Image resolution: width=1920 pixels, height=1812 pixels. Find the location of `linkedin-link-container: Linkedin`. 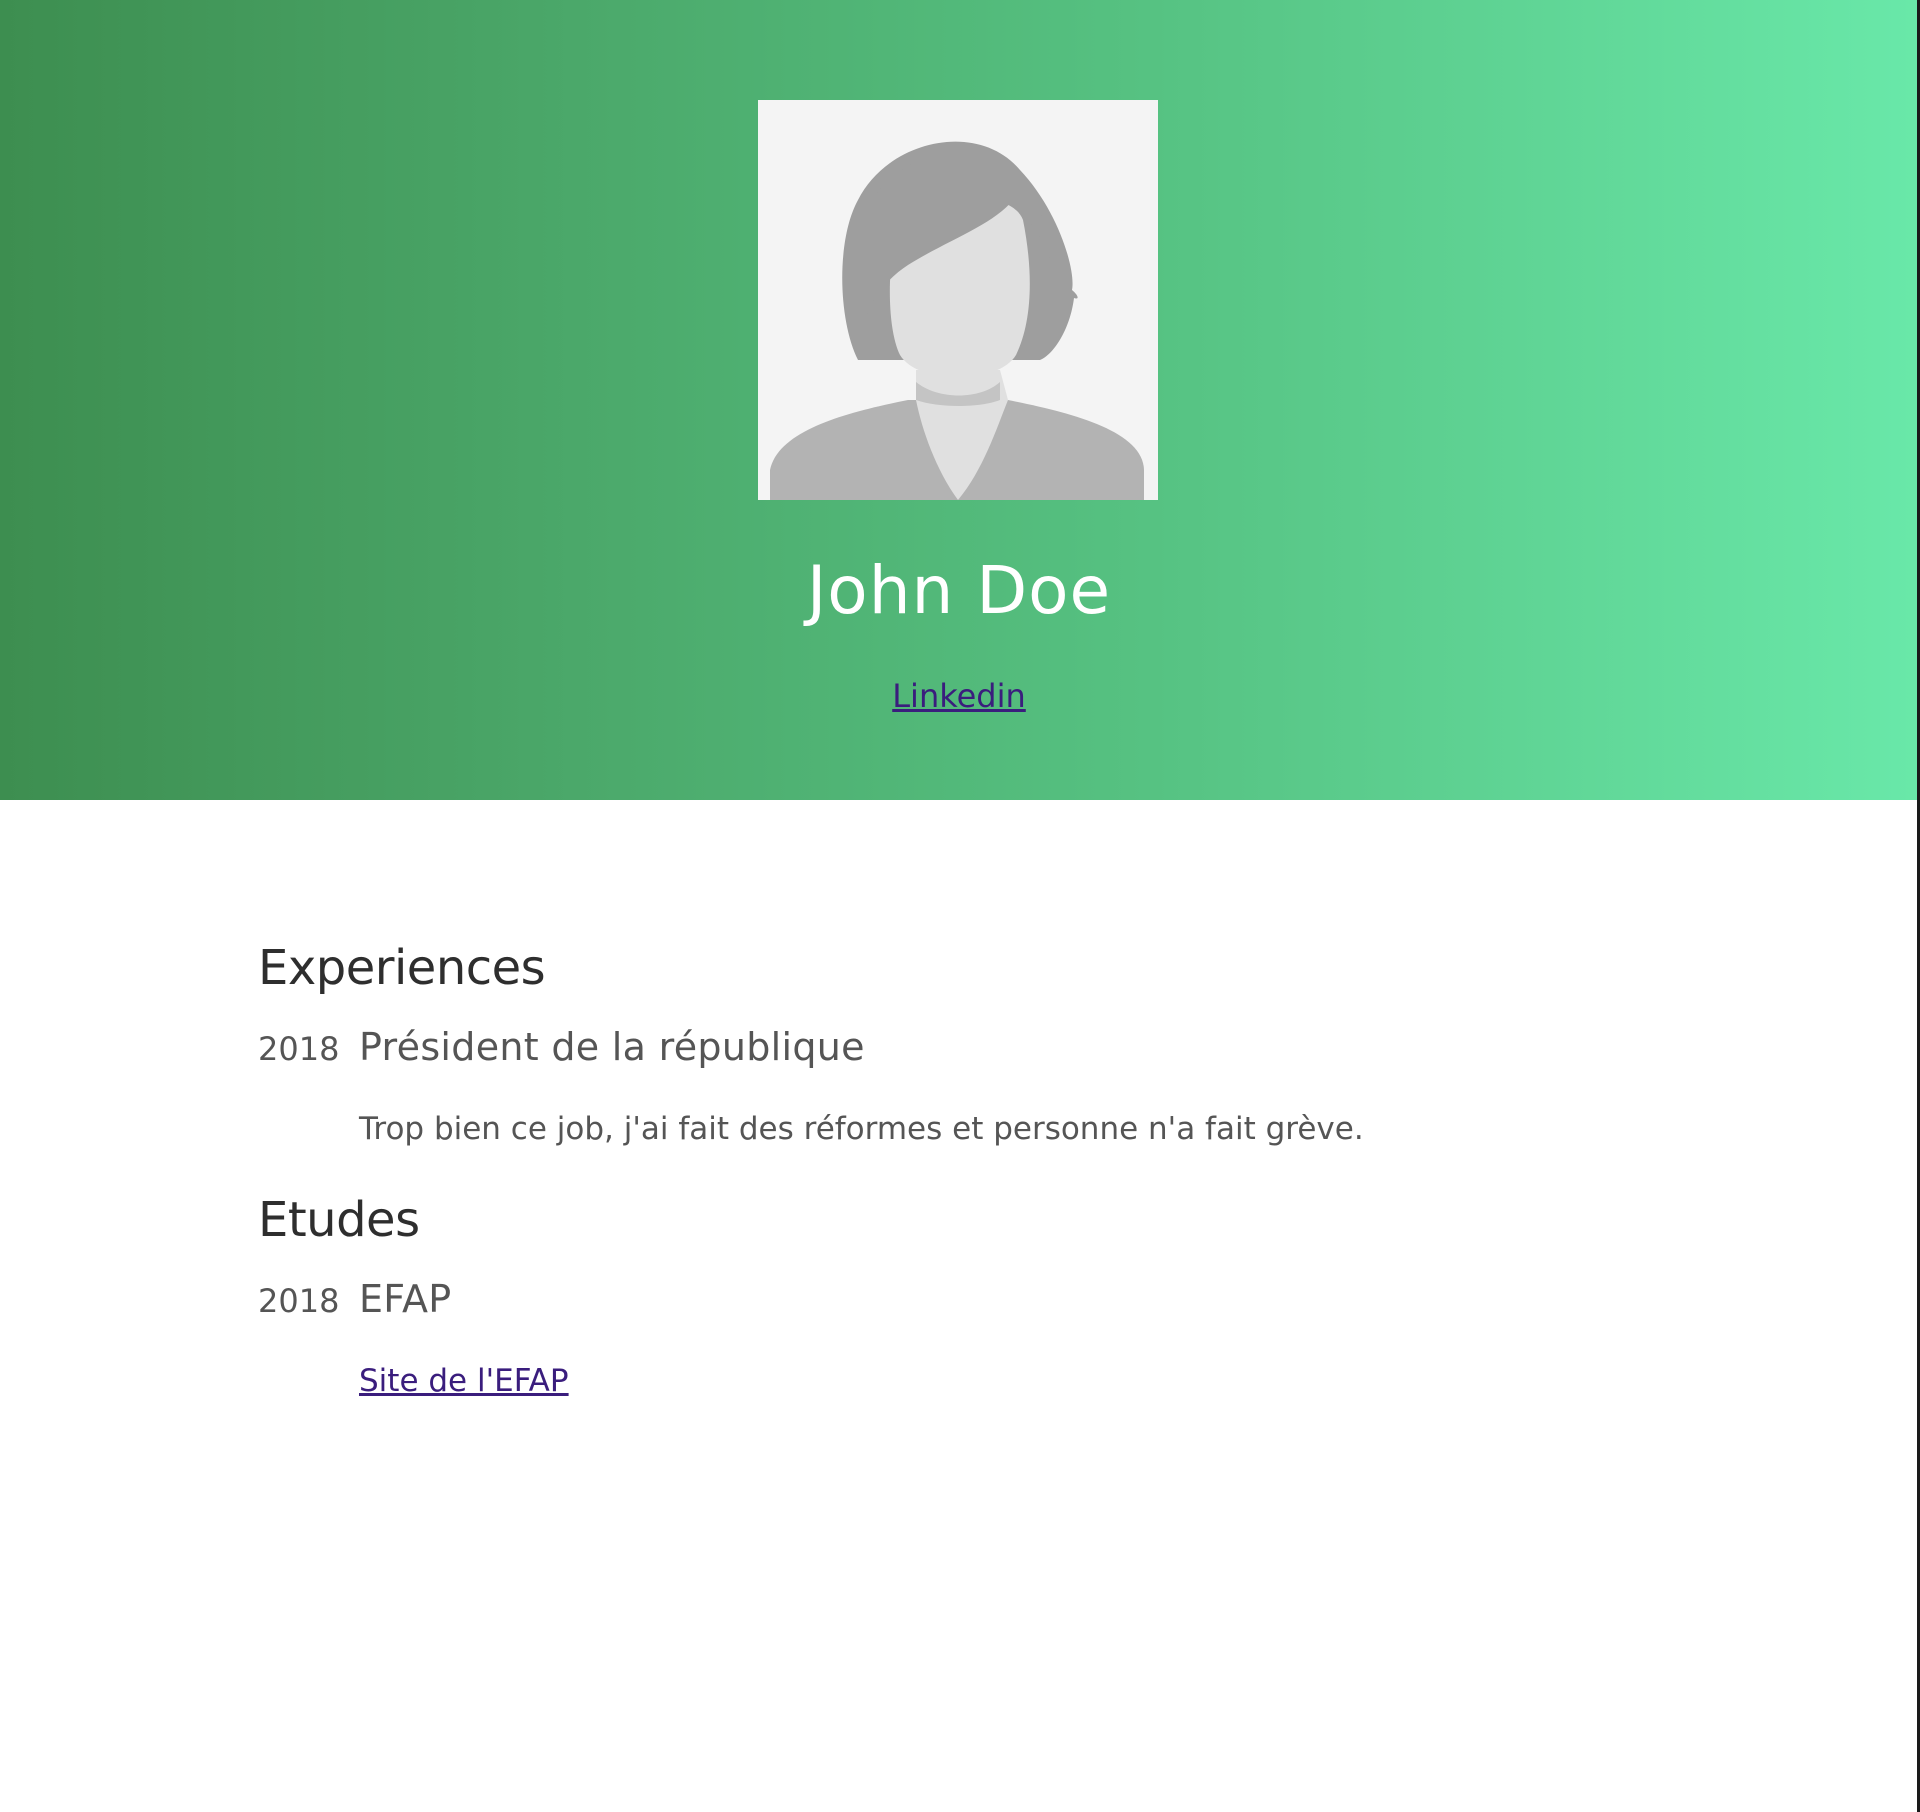

linkedin-link-container: Linkedin is located at coordinates (959, 696).